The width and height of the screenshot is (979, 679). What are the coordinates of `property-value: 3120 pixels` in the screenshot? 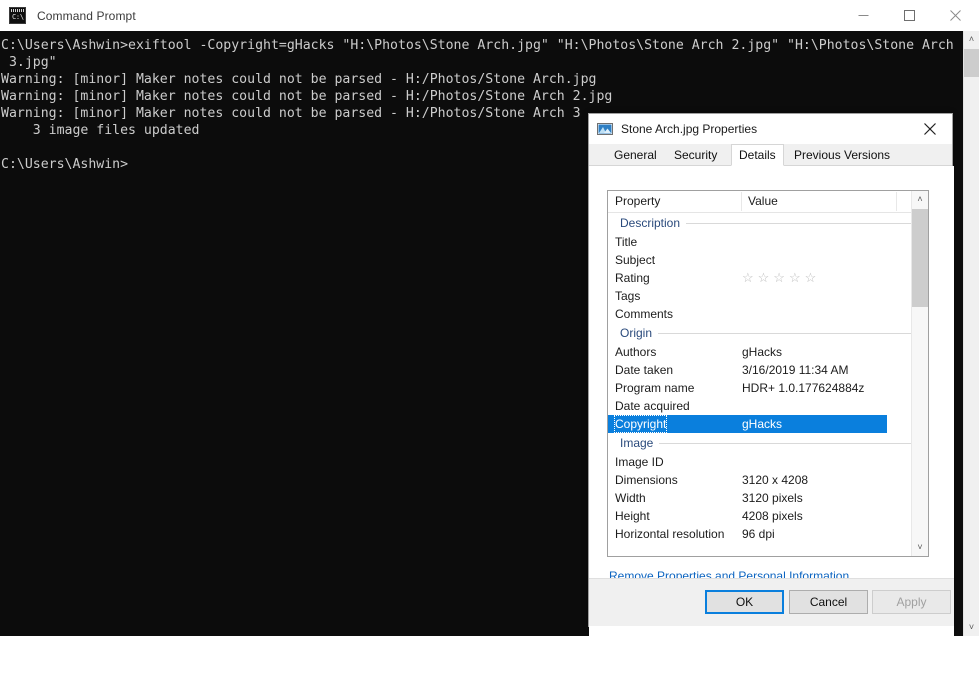 It's located at (772, 498).